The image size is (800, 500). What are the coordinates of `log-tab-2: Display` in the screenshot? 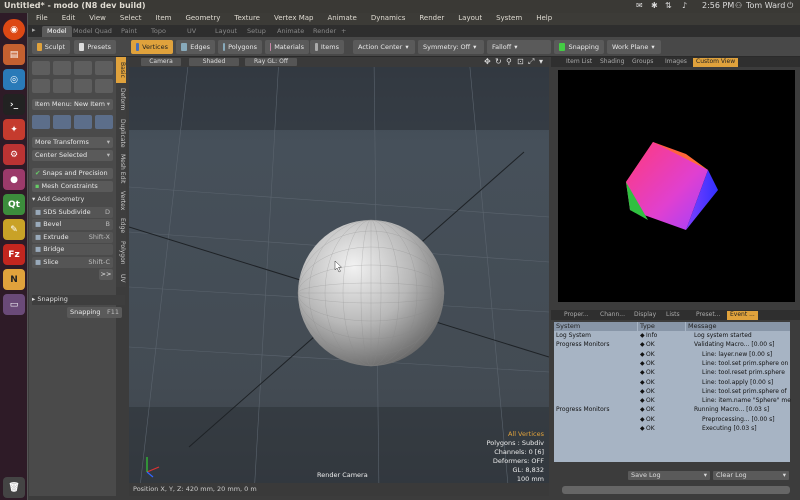 It's located at (645, 315).